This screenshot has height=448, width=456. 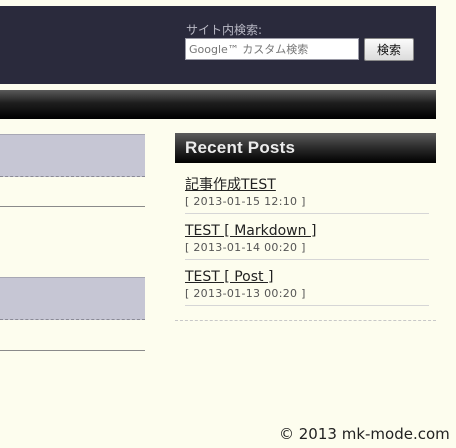 What do you see at coordinates (218, 104) in the screenshot?
I see `nav-bar` at bounding box center [218, 104].